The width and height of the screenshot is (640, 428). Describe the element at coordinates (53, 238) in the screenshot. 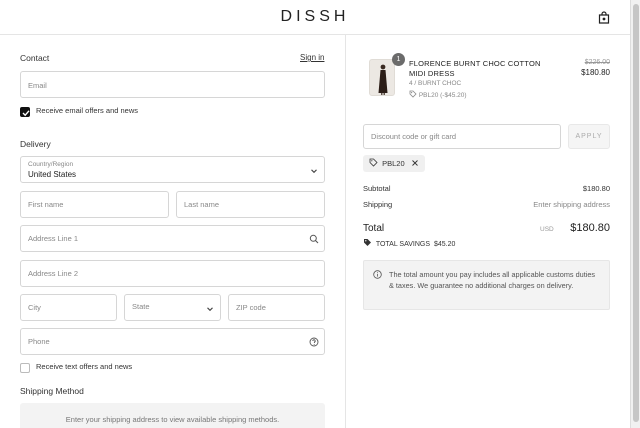

I see `address-line1-placeholder: Address Line 1` at that location.